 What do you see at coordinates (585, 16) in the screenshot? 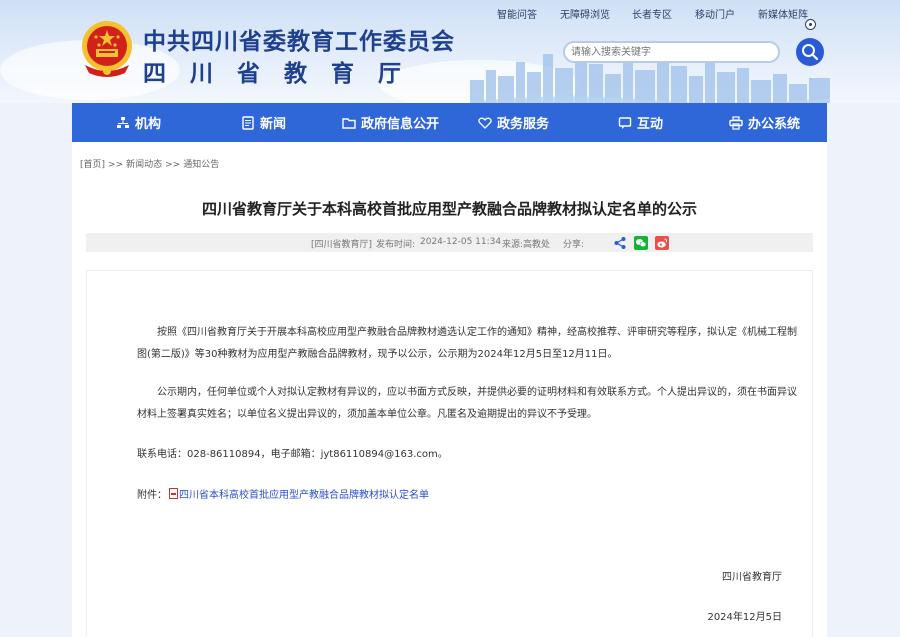
I see `top-link-accessibility: 无障碍浏览` at bounding box center [585, 16].